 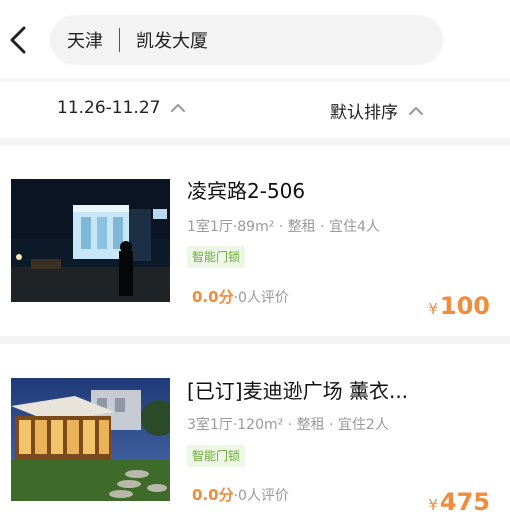 What do you see at coordinates (255, 340) in the screenshot?
I see `card-divider` at bounding box center [255, 340].